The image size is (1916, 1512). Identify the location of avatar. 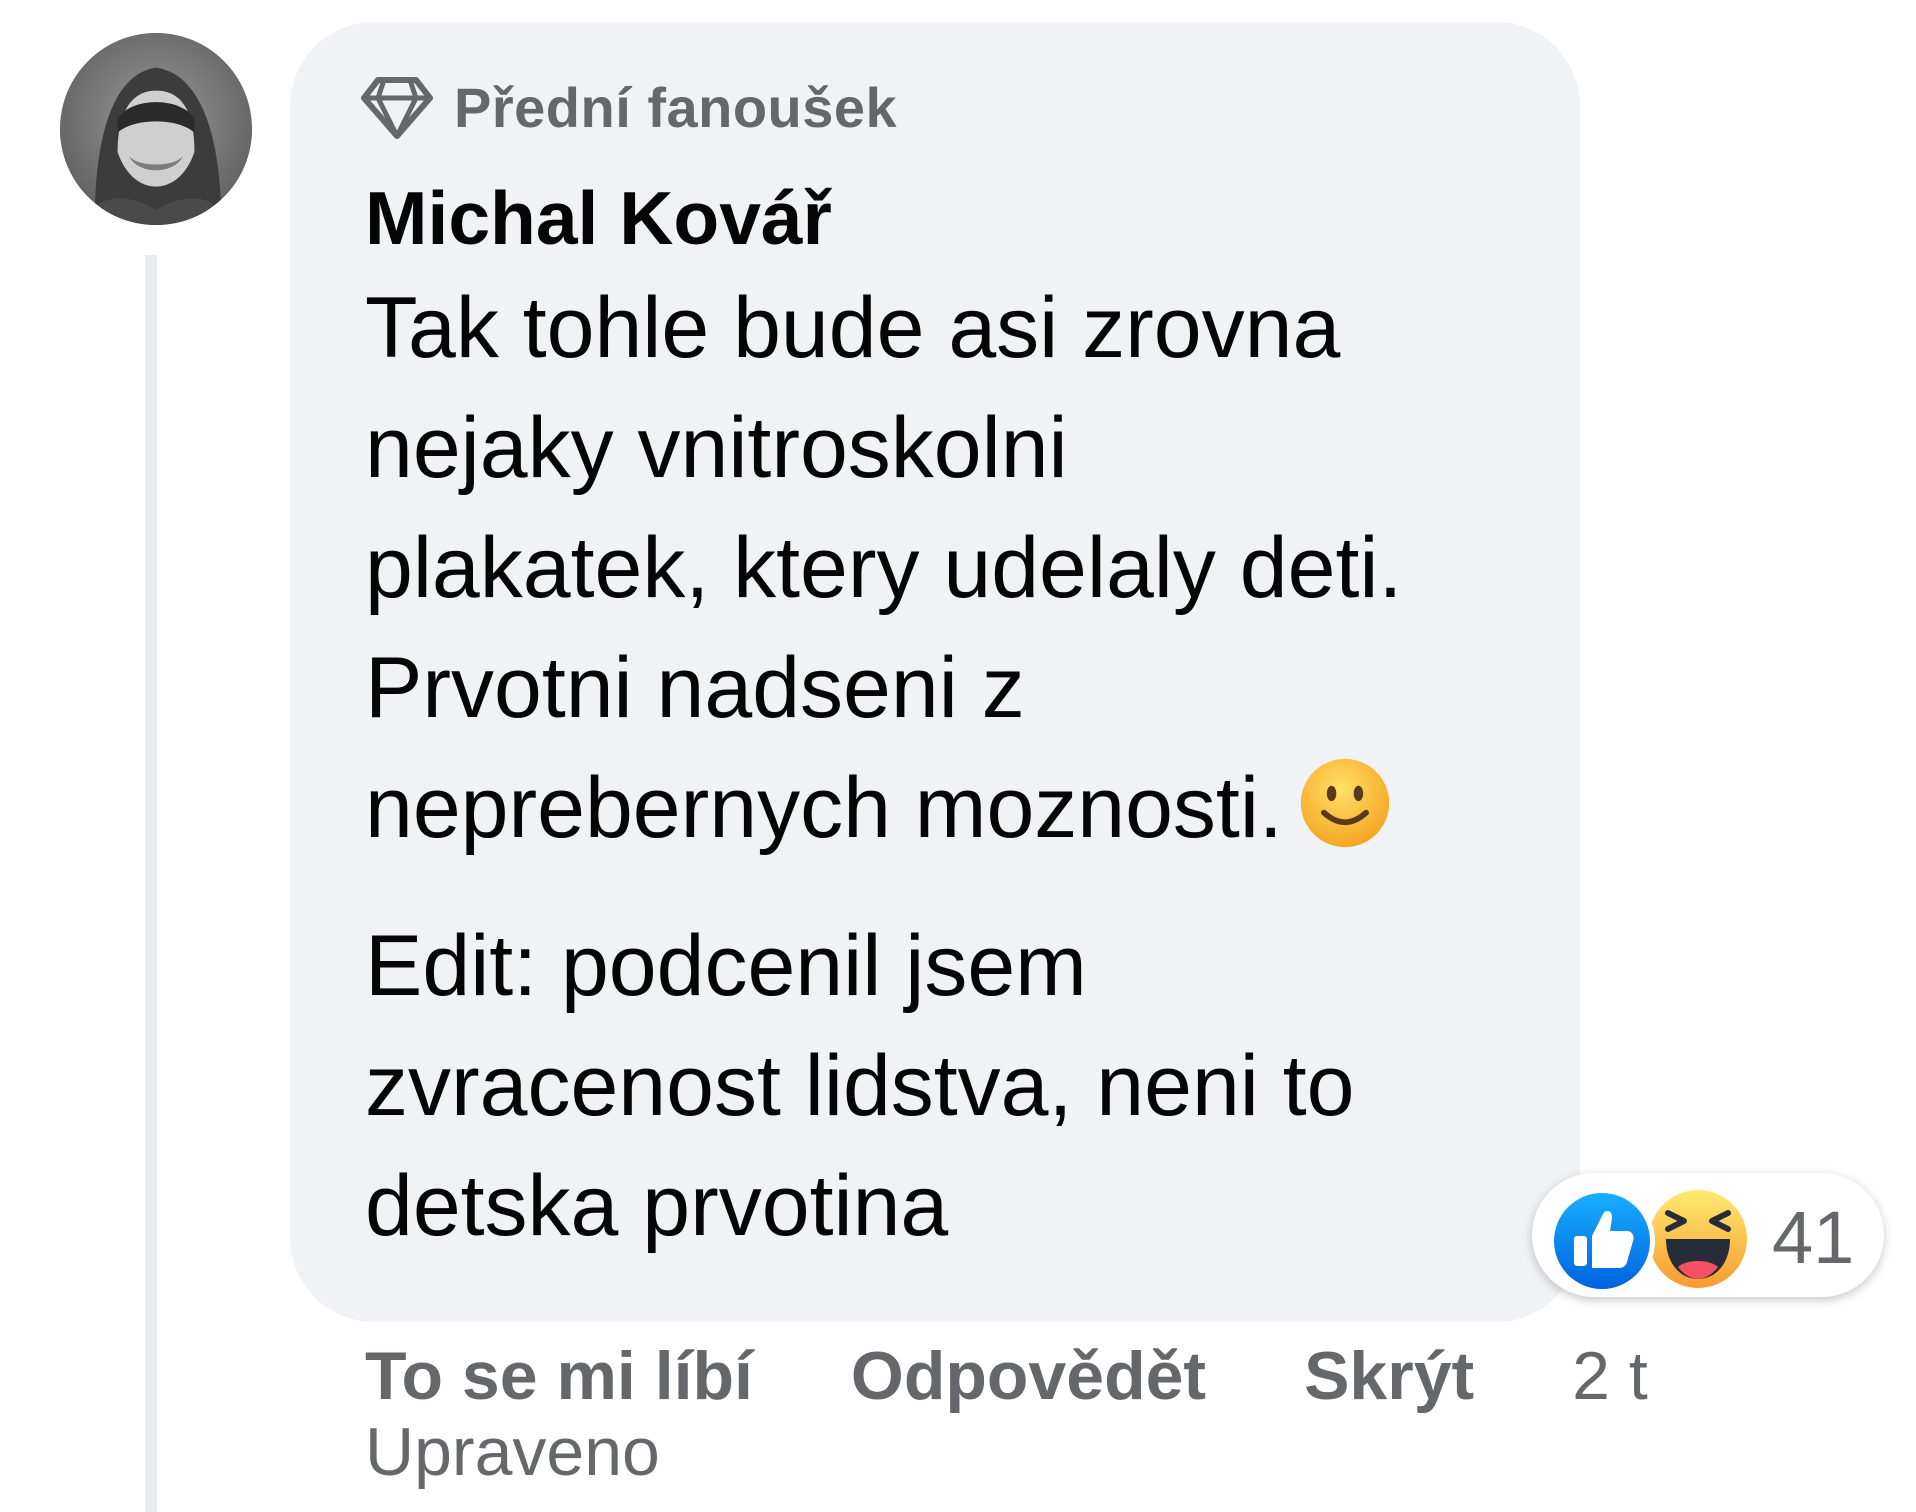
(156, 129).